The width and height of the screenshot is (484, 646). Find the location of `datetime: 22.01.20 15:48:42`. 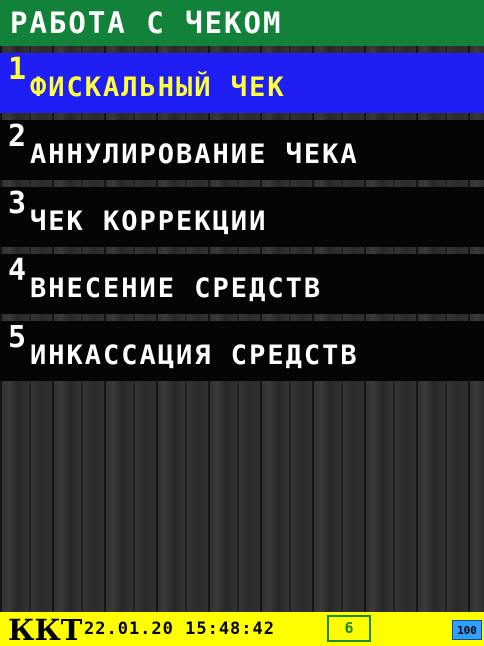

datetime: 22.01.20 15:48:42 is located at coordinates (179, 629).